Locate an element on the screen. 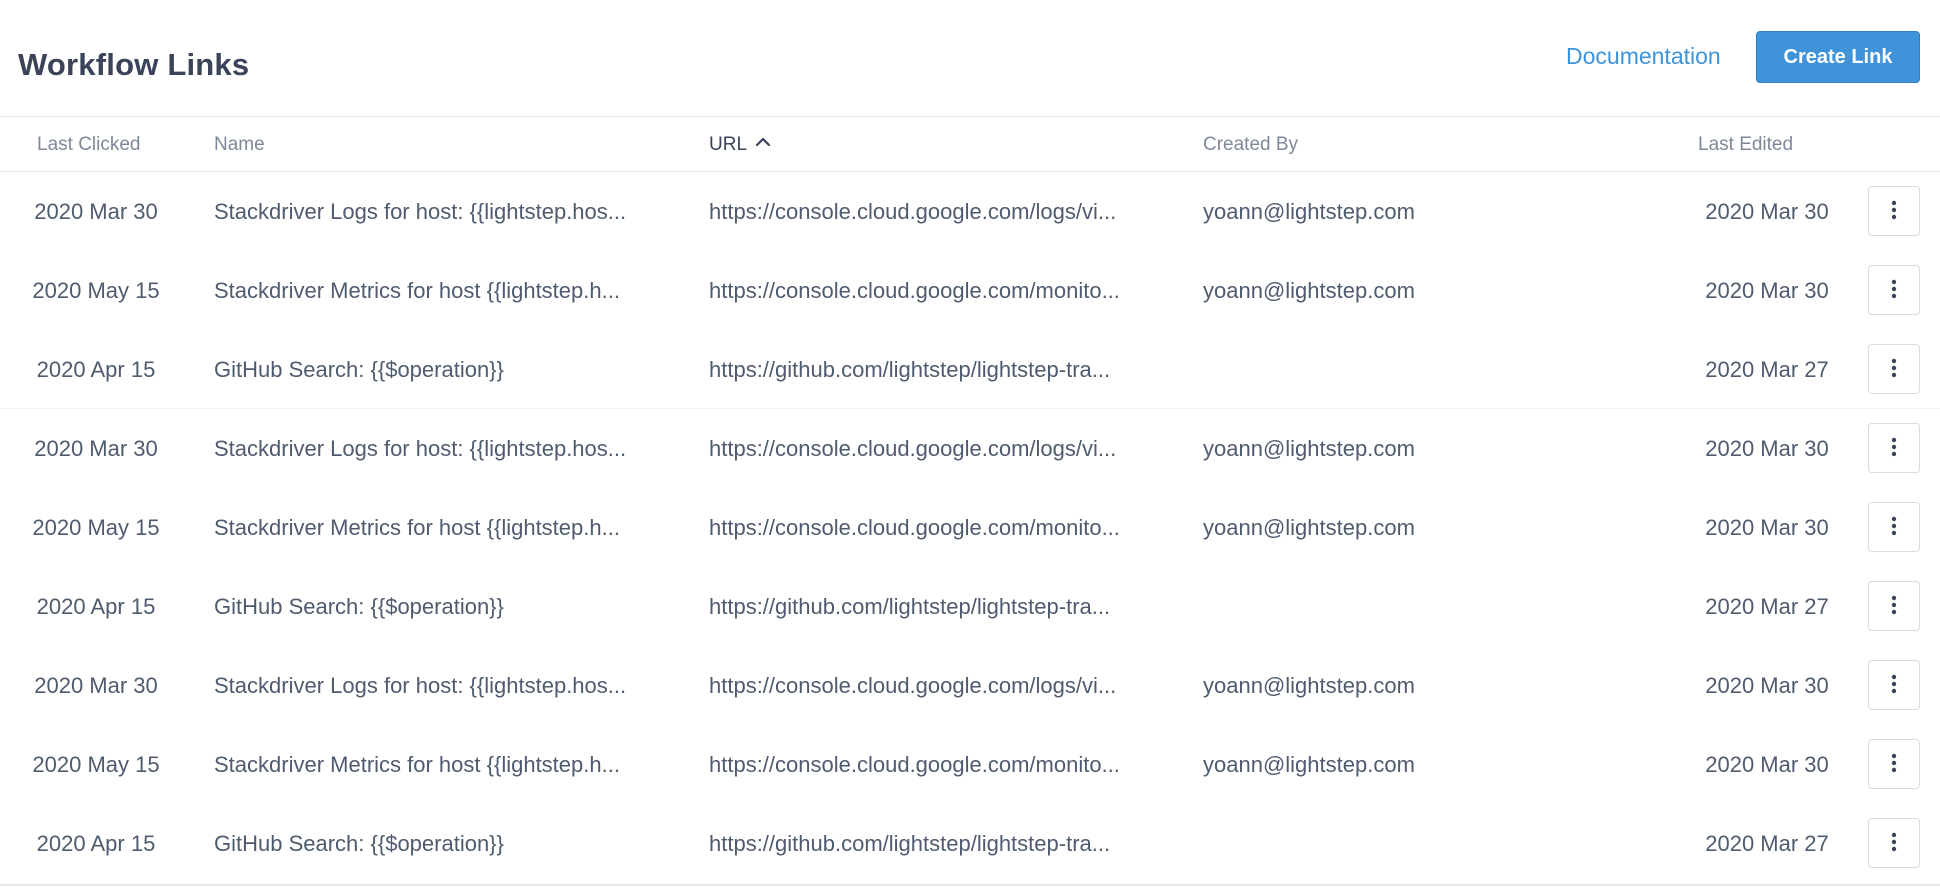 Image resolution: width=1940 pixels, height=888 pixels. column-header-url: URL is located at coordinates (740, 145).